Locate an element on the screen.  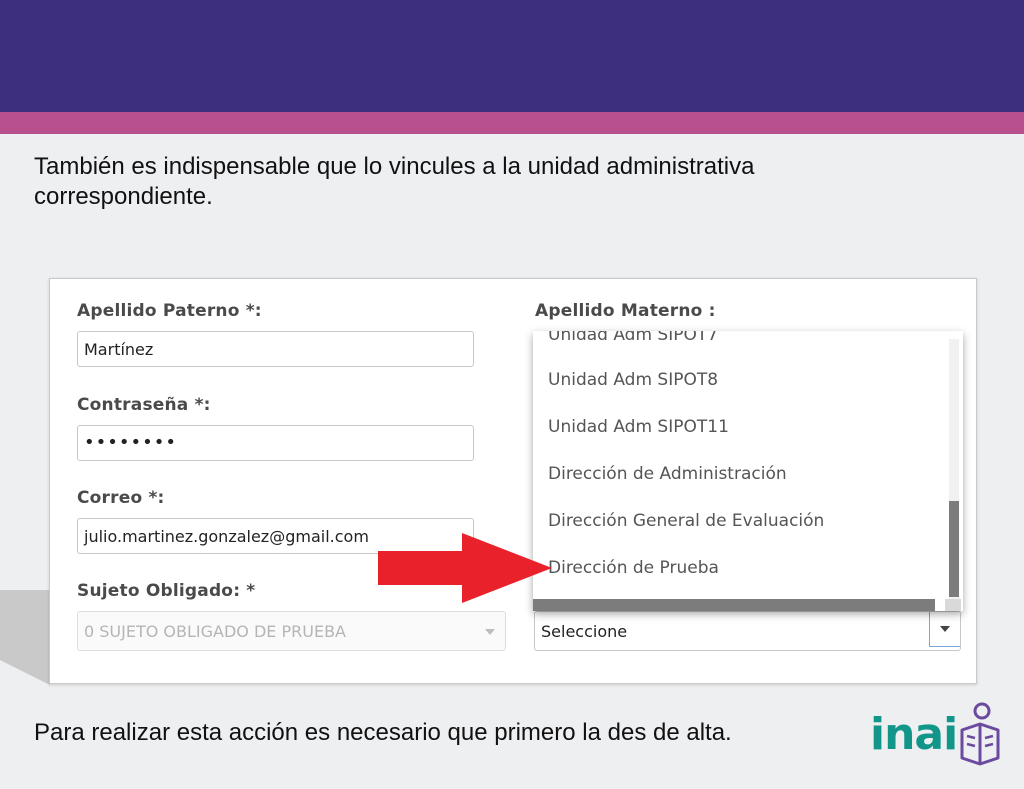
sujeto-obligado-label: Sujeto Obligado: * is located at coordinates (166, 591).